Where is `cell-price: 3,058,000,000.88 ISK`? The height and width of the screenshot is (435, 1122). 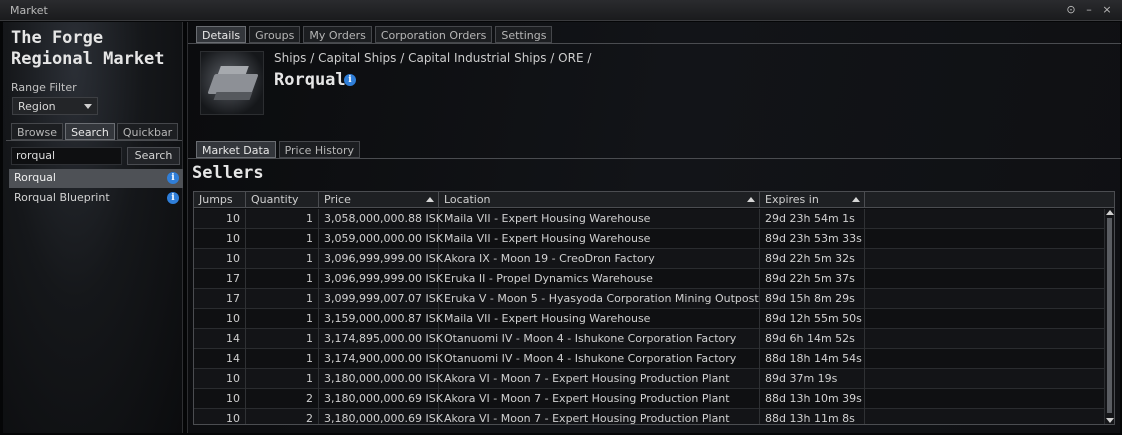
cell-price: 3,058,000,000.88 ISK is located at coordinates (381, 219).